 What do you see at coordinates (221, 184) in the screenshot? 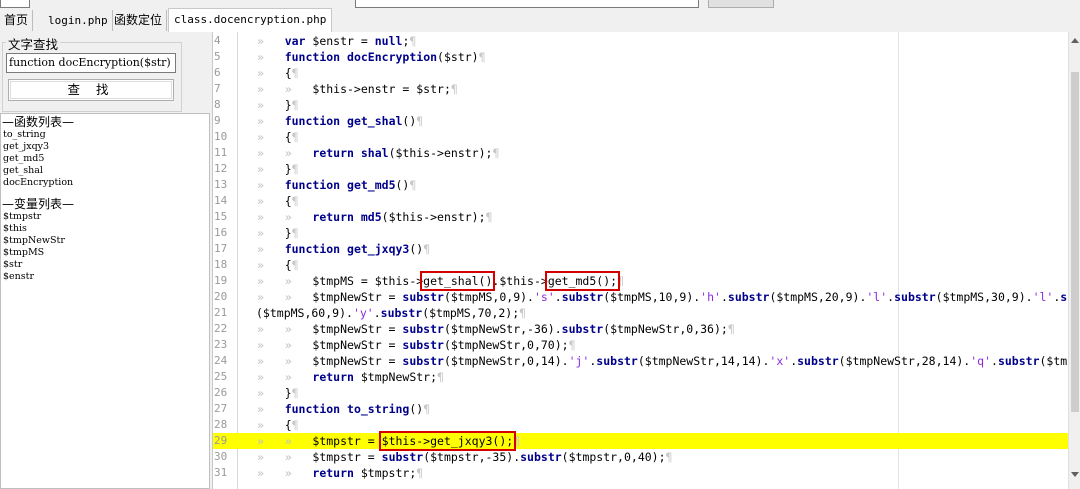
I see `line-number: 13` at bounding box center [221, 184].